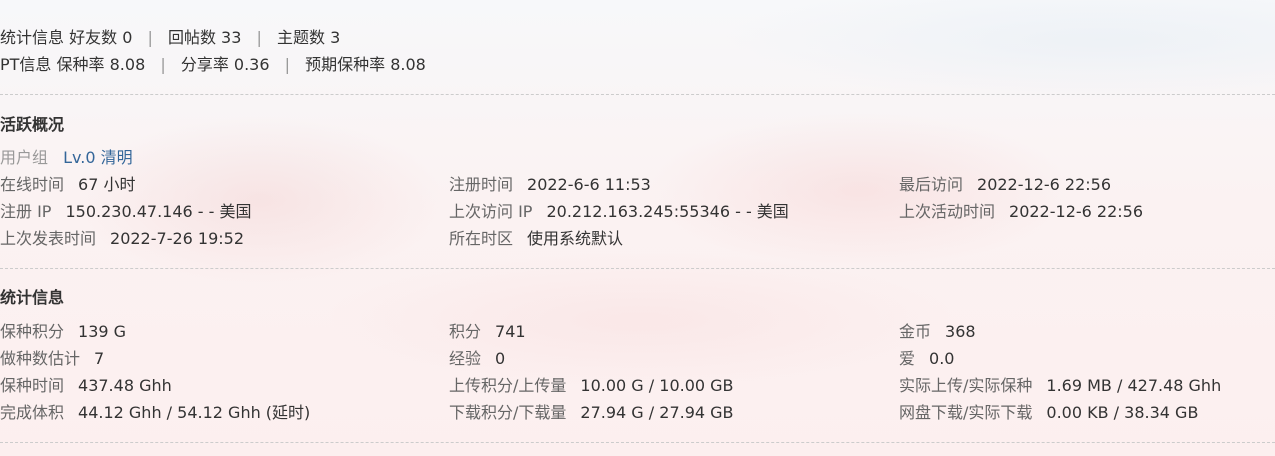 This screenshot has width=1275, height=456. What do you see at coordinates (101, 64) in the screenshot?
I see `seeding-rate: 保种率 8.08` at bounding box center [101, 64].